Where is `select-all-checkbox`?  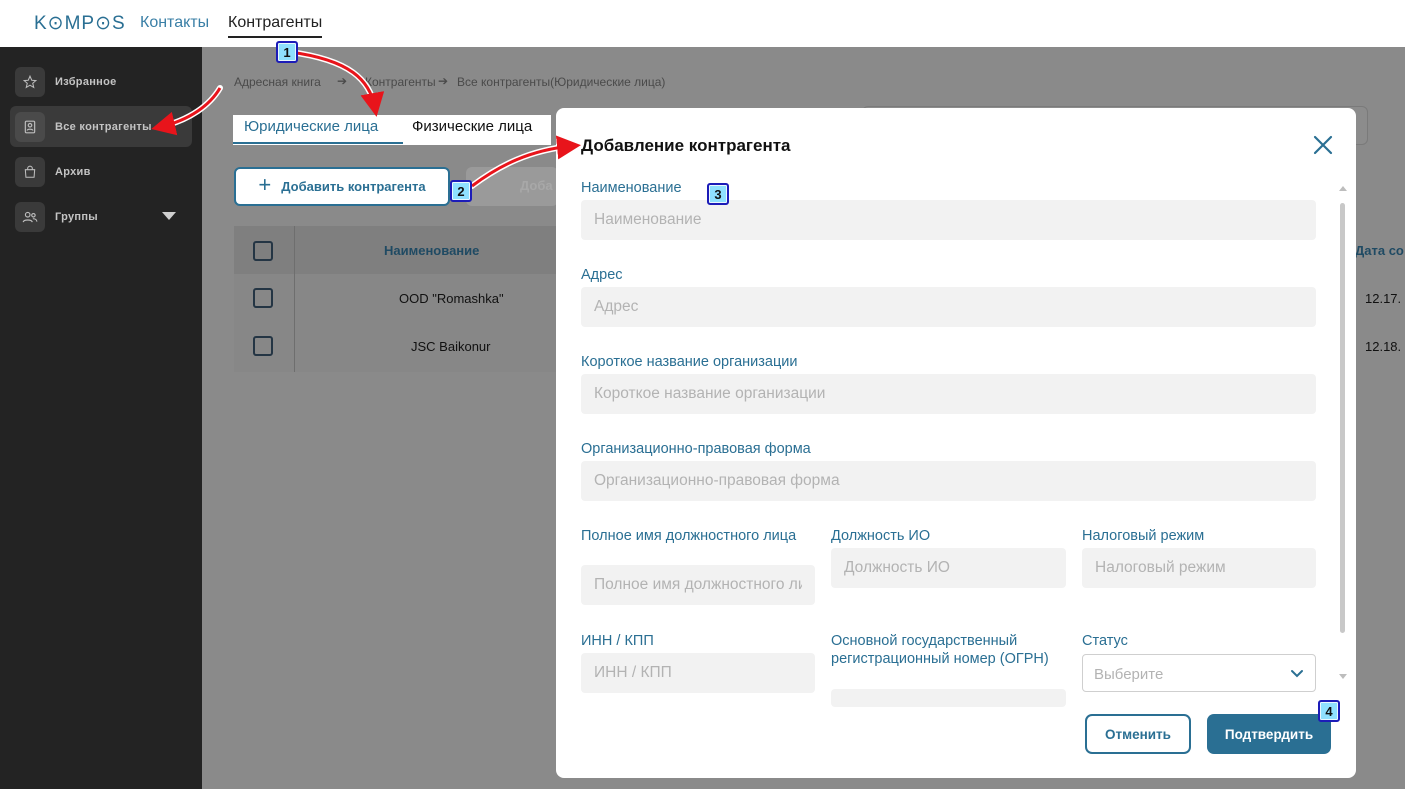 select-all-checkbox is located at coordinates (263, 251).